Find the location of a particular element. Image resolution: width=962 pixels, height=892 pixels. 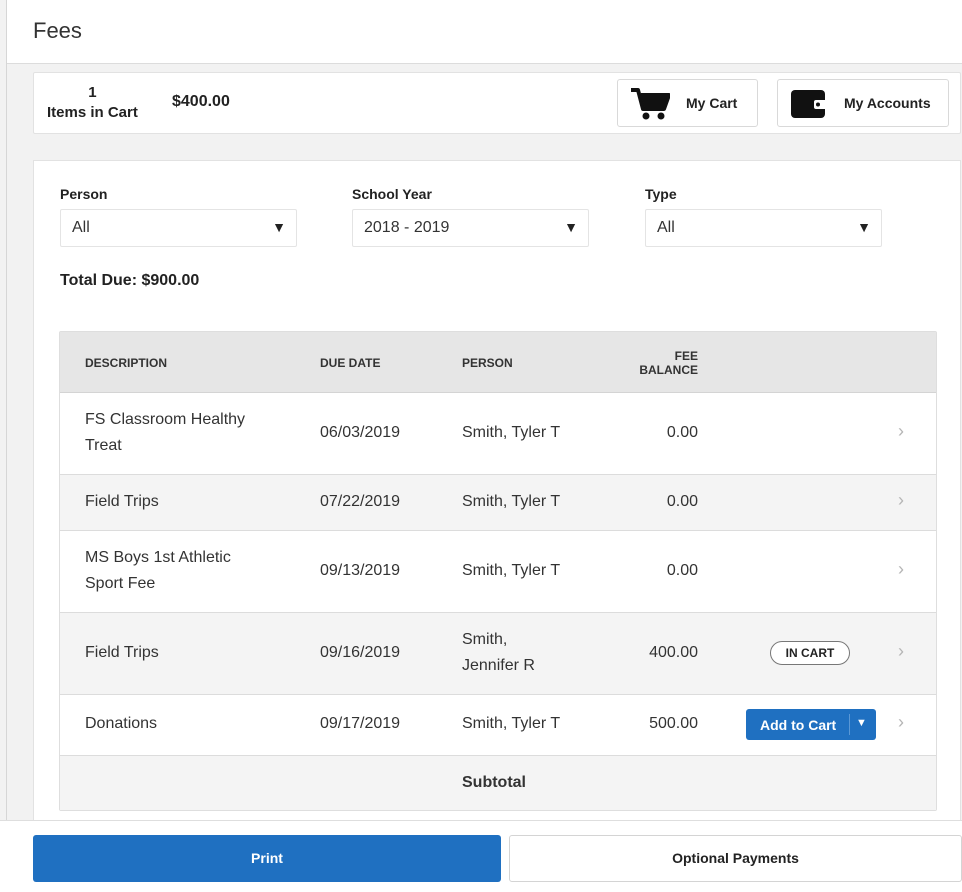

row-fee-balance: 500.00 is located at coordinates (673, 723).